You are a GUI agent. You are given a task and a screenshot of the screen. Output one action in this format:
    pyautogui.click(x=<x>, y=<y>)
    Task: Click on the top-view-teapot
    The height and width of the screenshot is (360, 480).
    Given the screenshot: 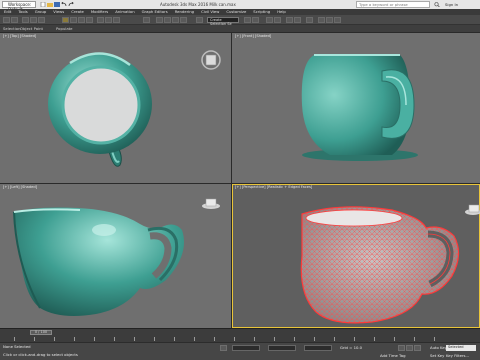 What is the action you would take?
    pyautogui.click(x=134, y=108)
    